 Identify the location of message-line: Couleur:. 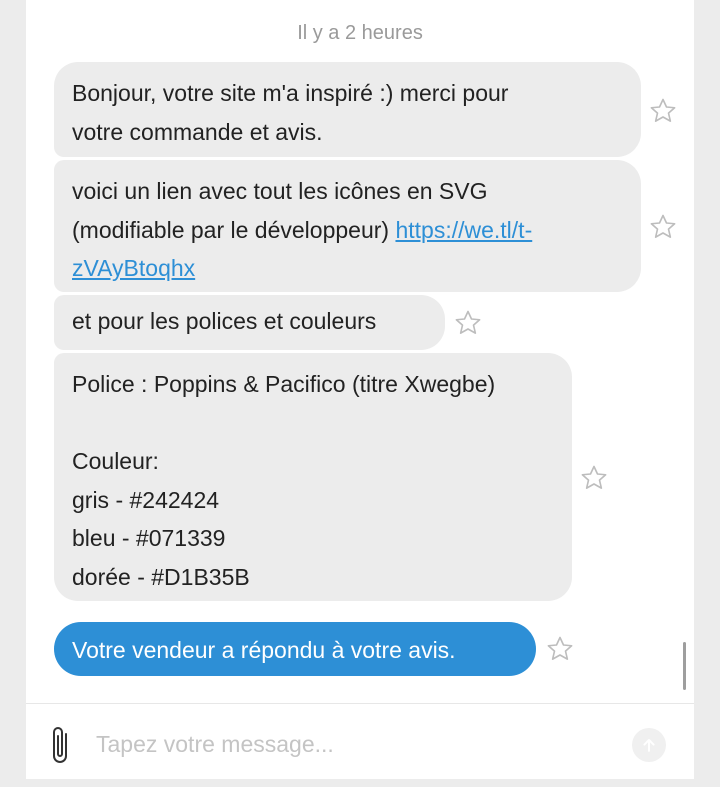
(115, 461).